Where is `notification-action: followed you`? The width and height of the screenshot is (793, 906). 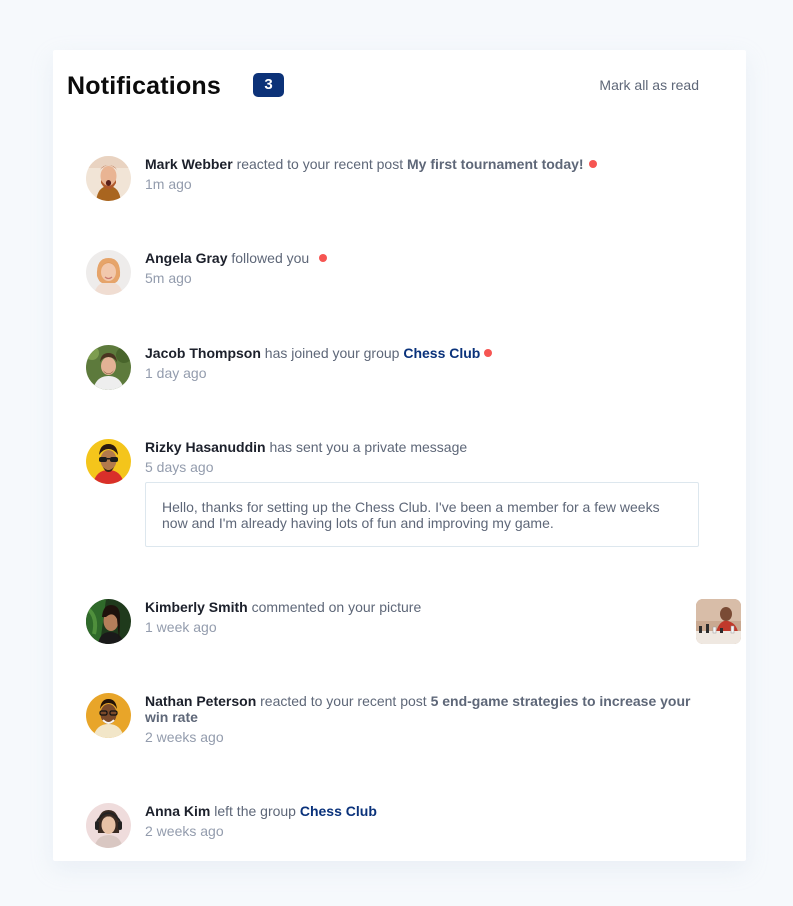
notification-action: followed you is located at coordinates (270, 258).